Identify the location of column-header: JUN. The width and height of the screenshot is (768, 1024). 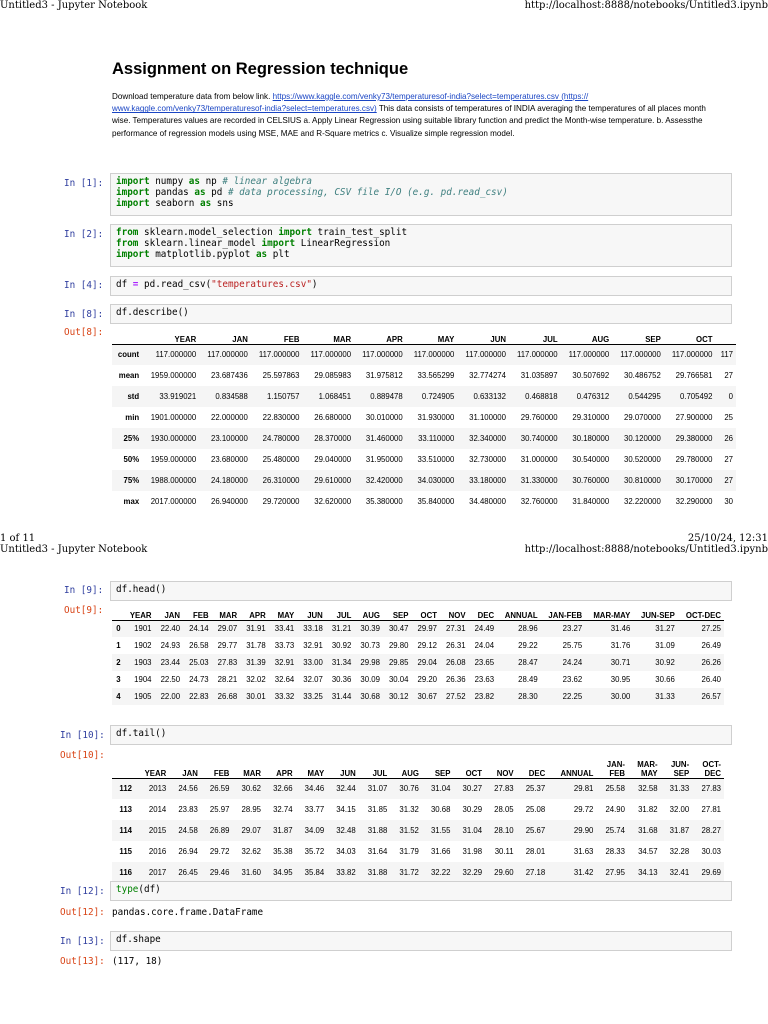
(311, 613).